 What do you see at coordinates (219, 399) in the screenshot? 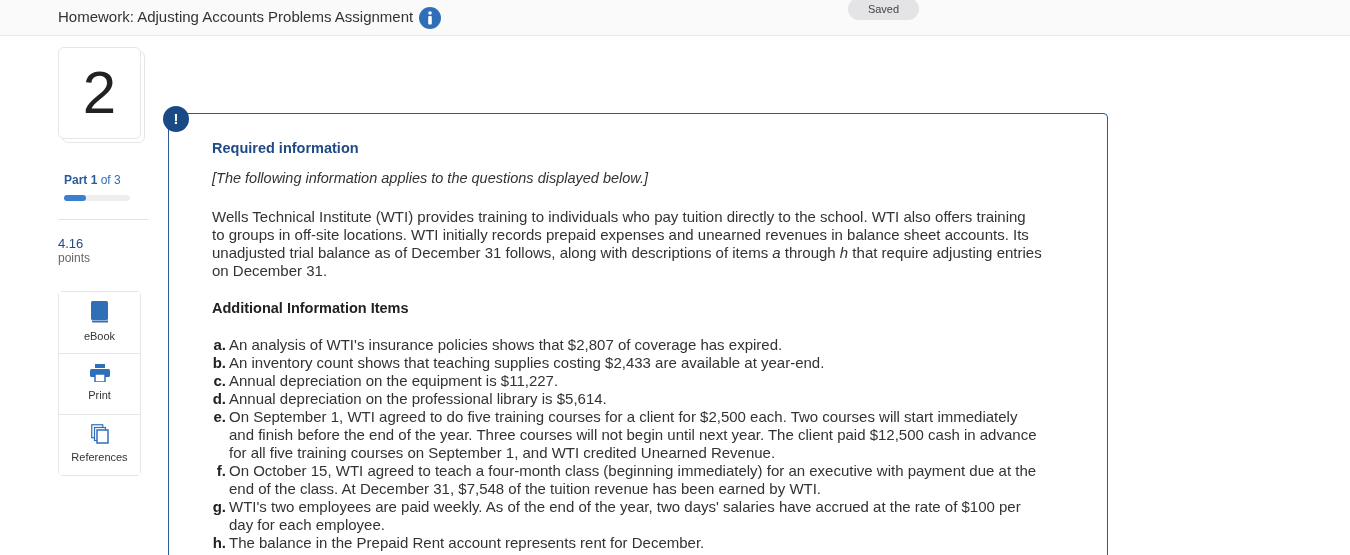
I see `item-letter: d.` at bounding box center [219, 399].